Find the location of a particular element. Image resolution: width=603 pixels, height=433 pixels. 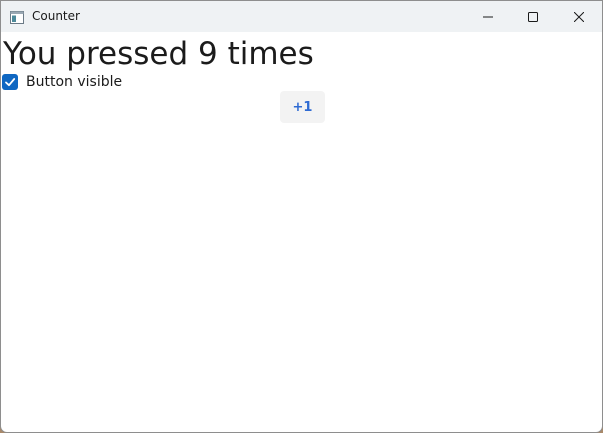

increment-button: +1 is located at coordinates (302, 107).